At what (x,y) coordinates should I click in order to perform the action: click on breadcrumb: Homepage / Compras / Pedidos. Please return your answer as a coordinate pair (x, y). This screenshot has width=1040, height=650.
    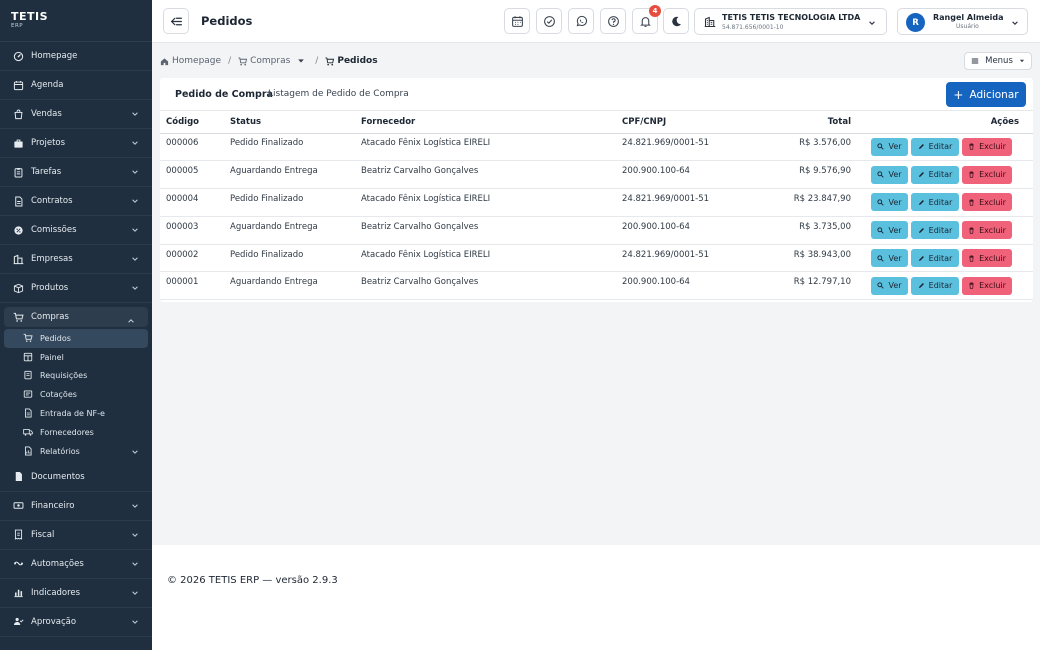
    Looking at the image, I should click on (269, 61).